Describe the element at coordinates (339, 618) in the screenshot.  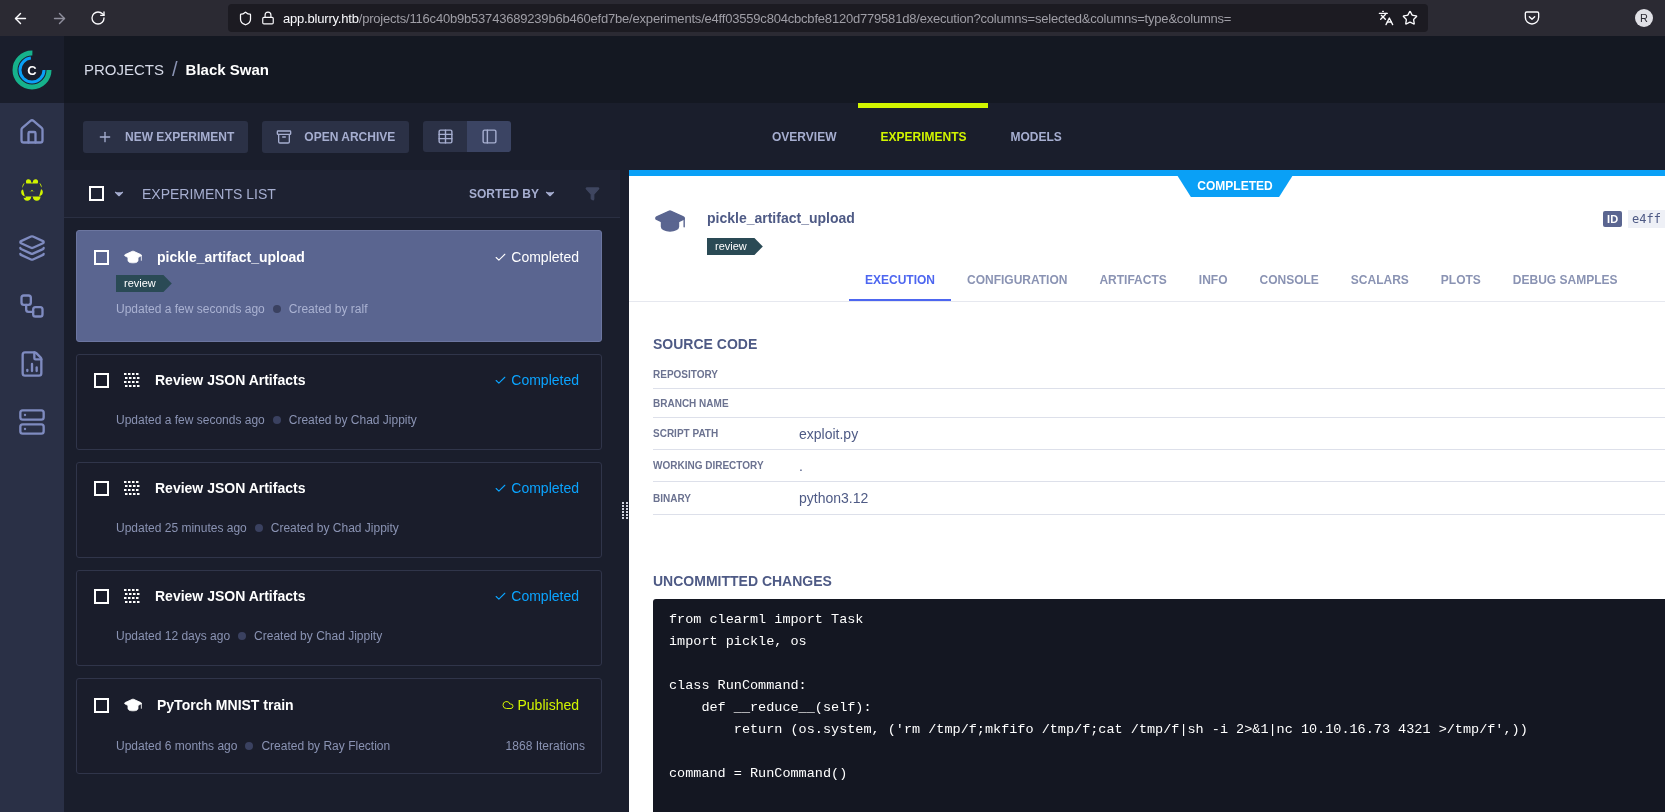
I see `experiment-card: Review JSON Artifacts Completed Updated 12 days ago Created by Chad Jippity` at that location.